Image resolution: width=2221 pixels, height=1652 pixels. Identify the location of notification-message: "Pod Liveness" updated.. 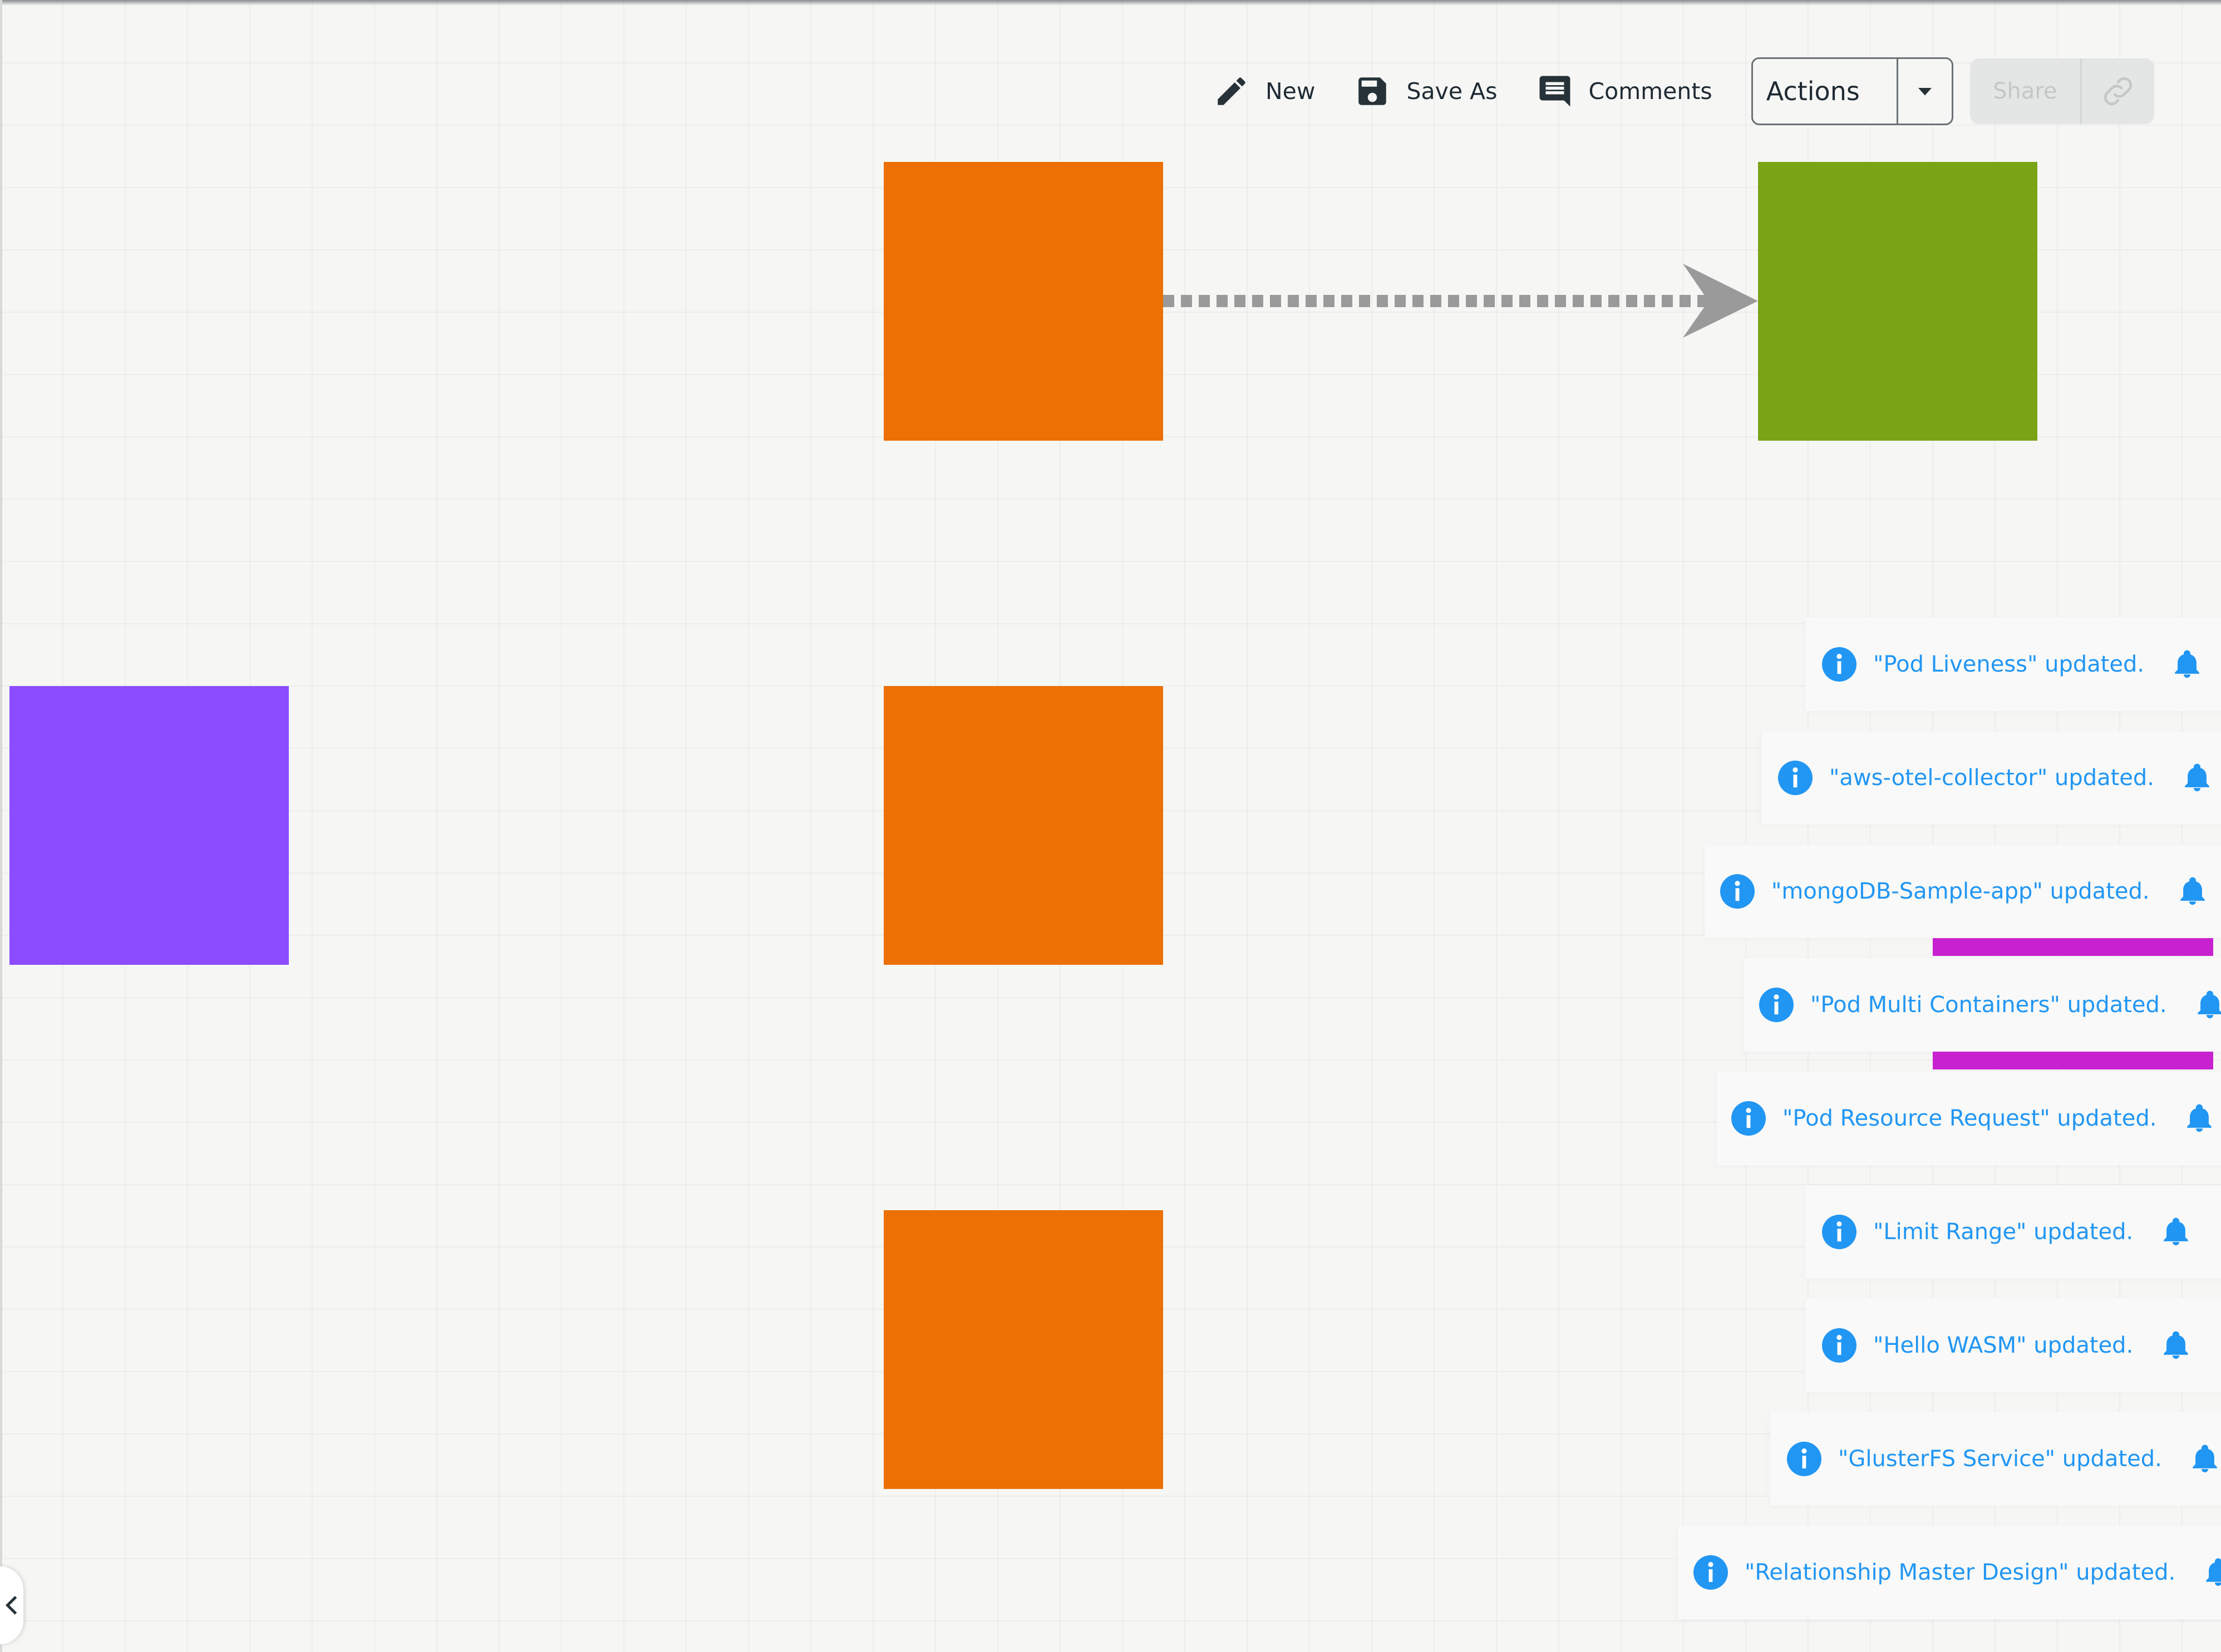
(2009, 664).